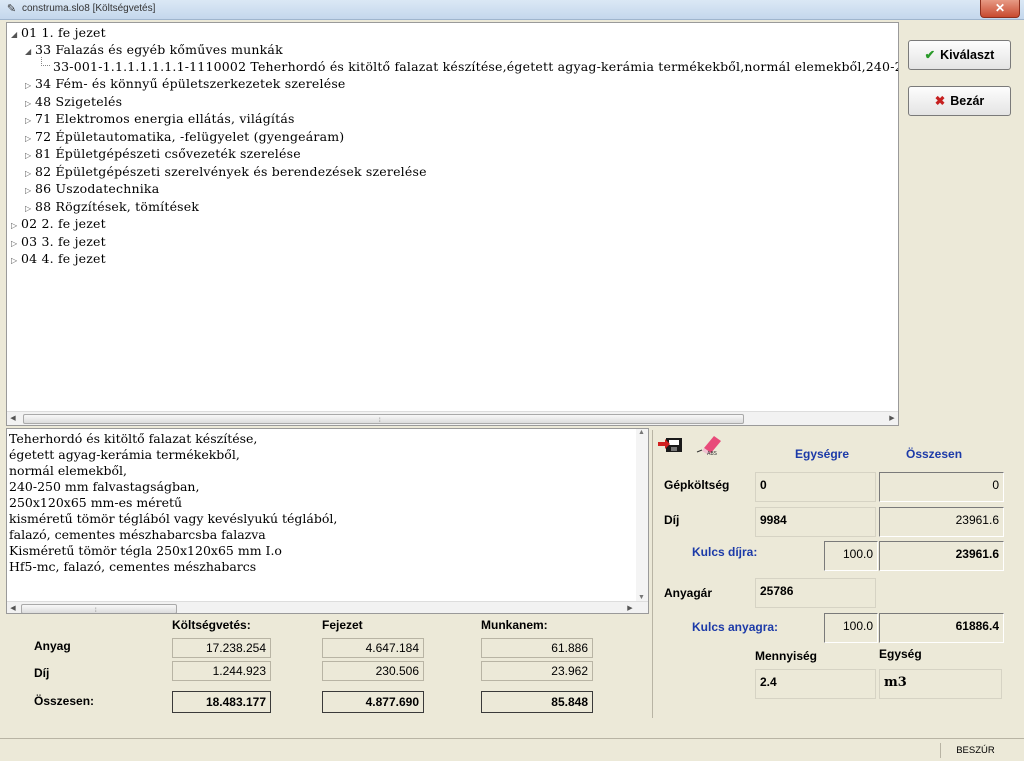 The image size is (1024, 761). I want to click on select-button: ✔ Kiválaszt, so click(959, 55).